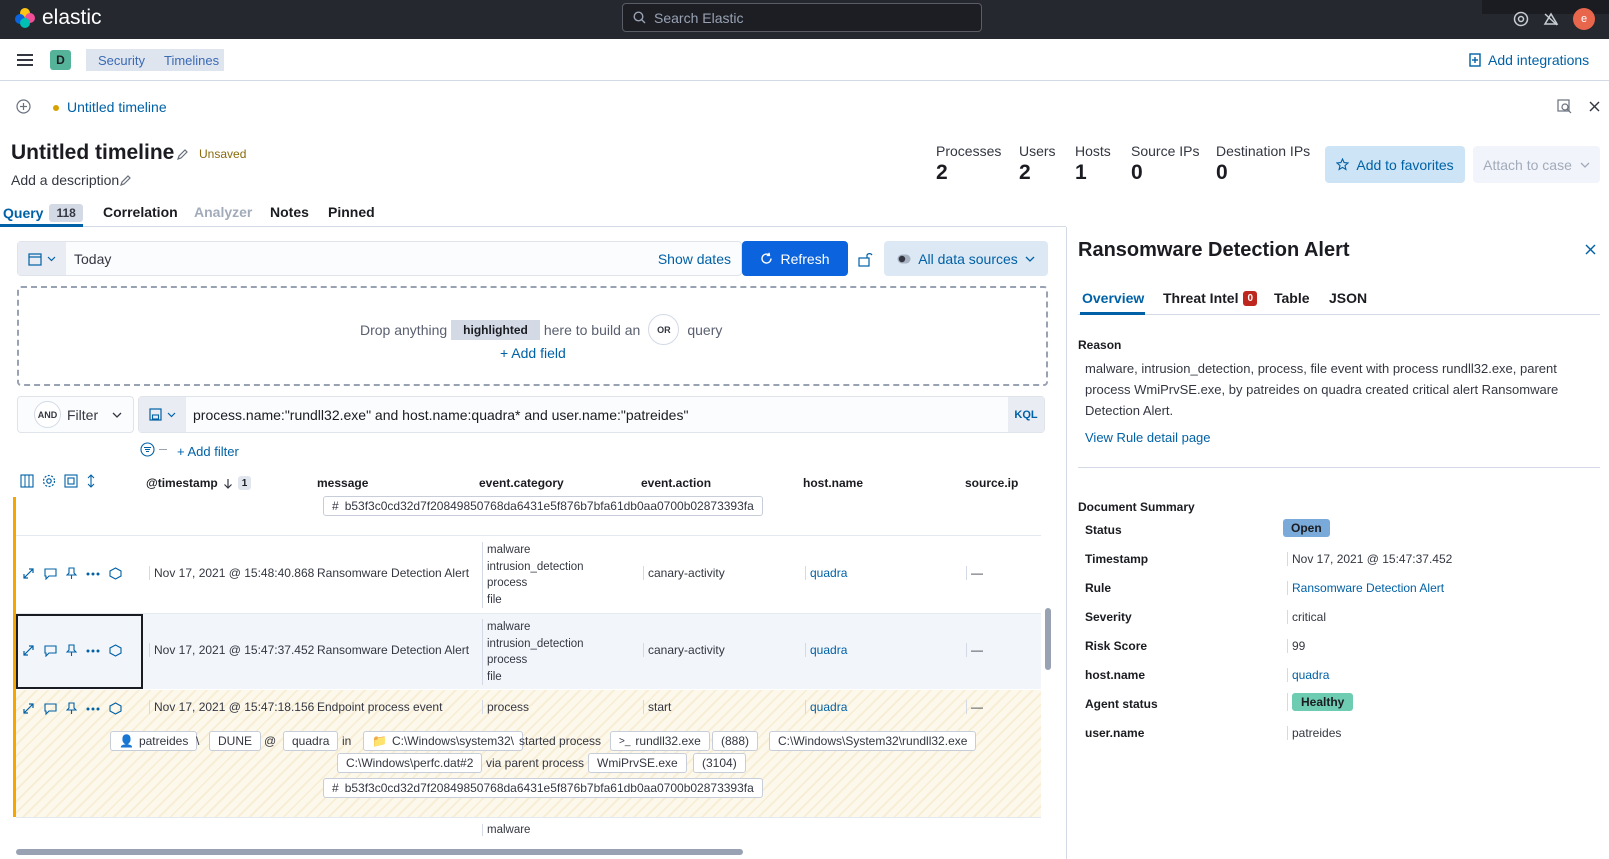 The width and height of the screenshot is (1609, 859). What do you see at coordinates (182, 154) in the screenshot?
I see `edit-title-icon` at bounding box center [182, 154].